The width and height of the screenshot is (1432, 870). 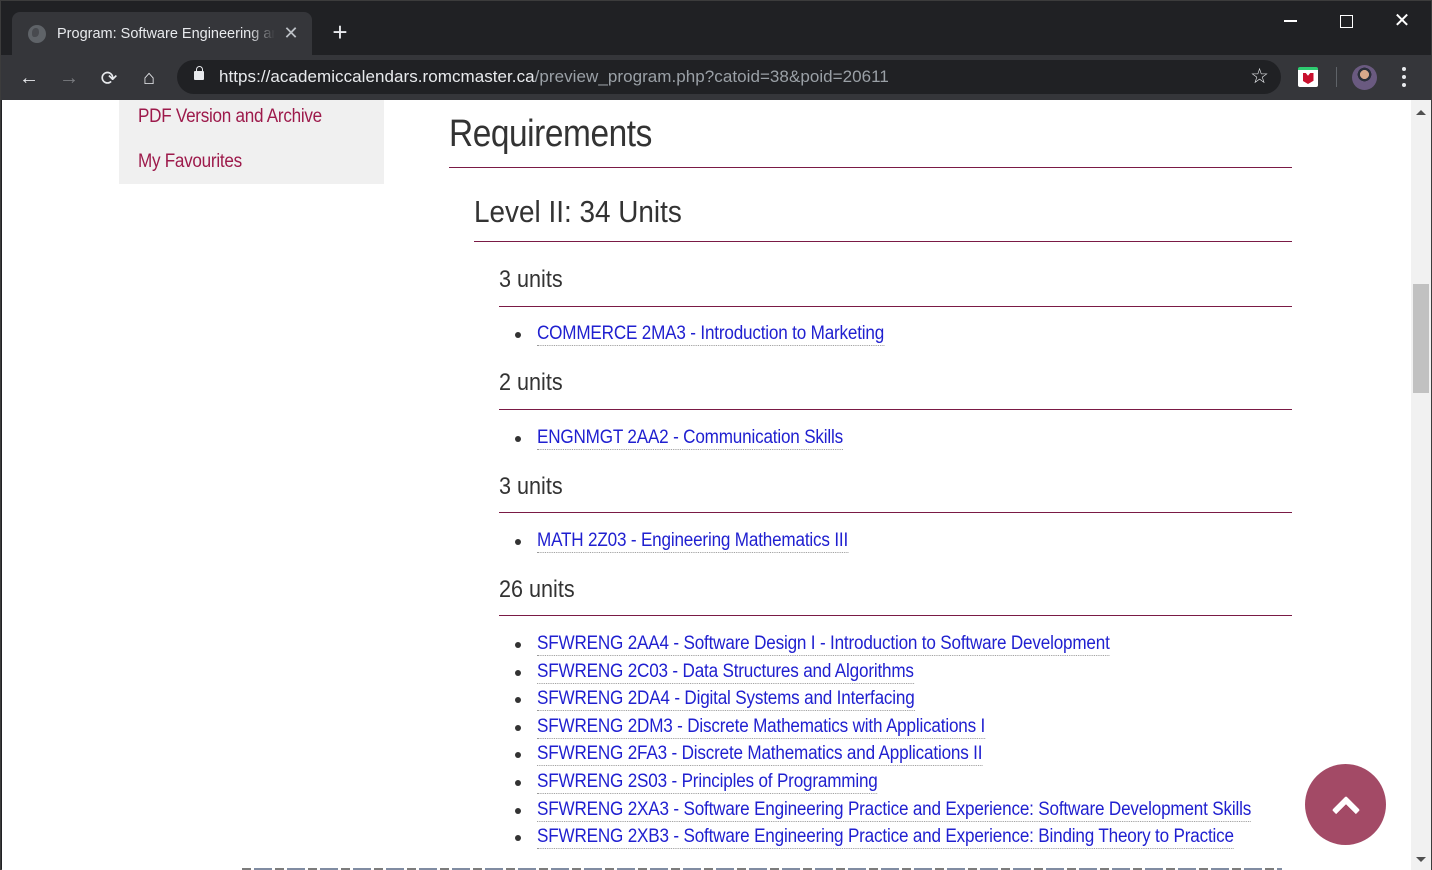 What do you see at coordinates (1364, 77) in the screenshot?
I see `profile-avatar` at bounding box center [1364, 77].